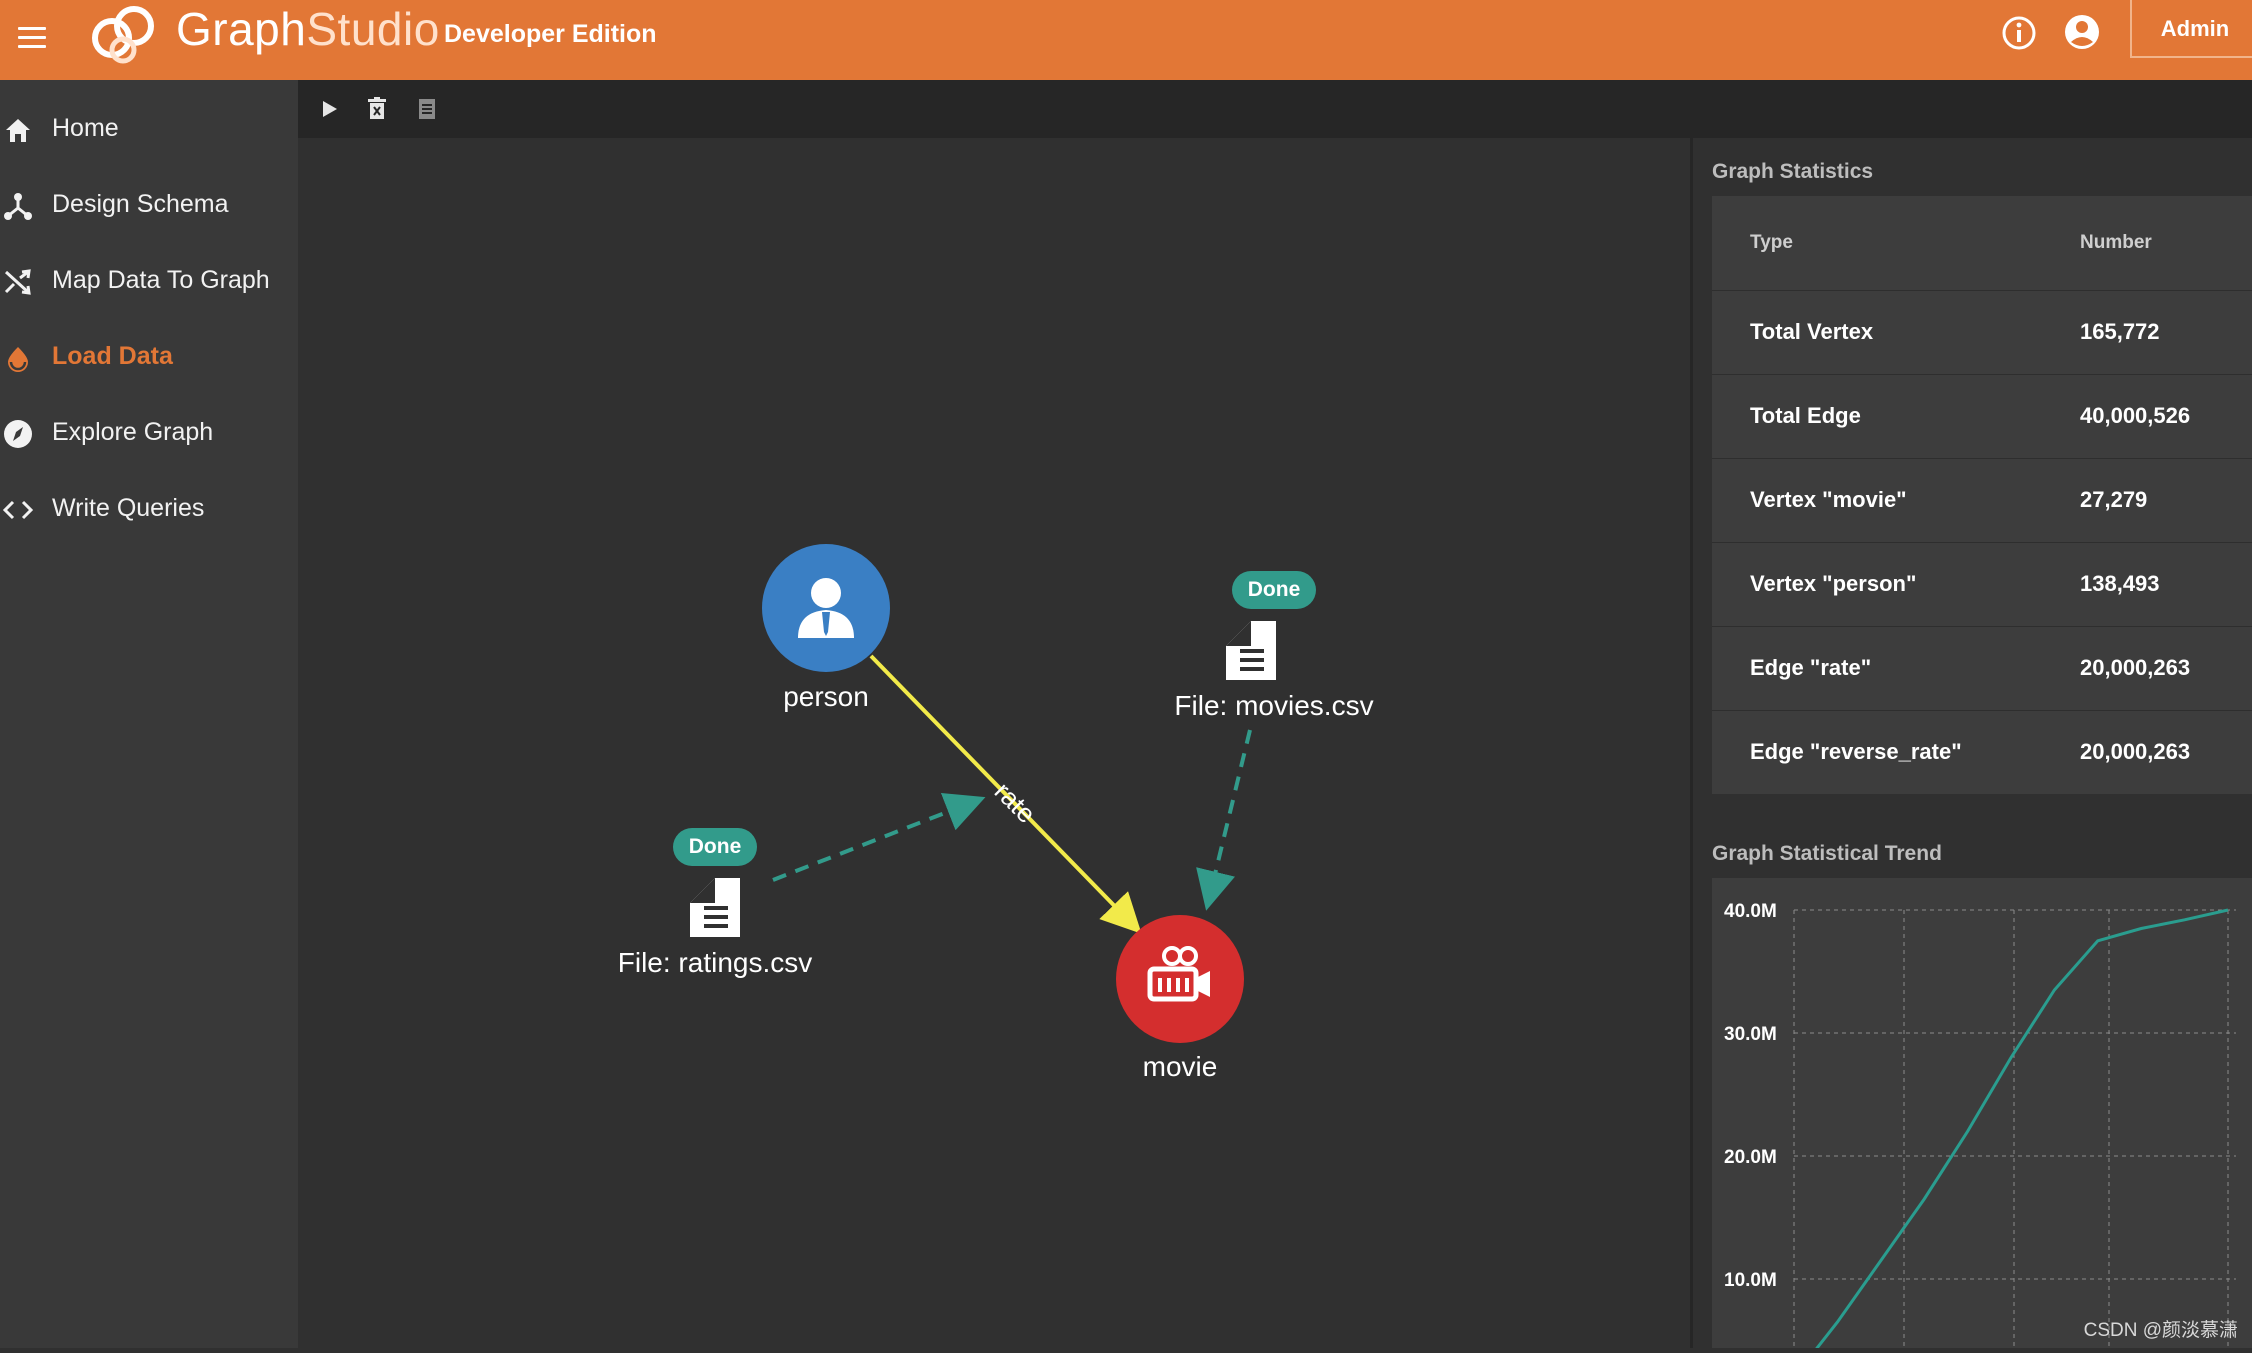 The width and height of the screenshot is (2252, 1353). Describe the element at coordinates (377, 109) in the screenshot. I see `delete-icon` at that location.